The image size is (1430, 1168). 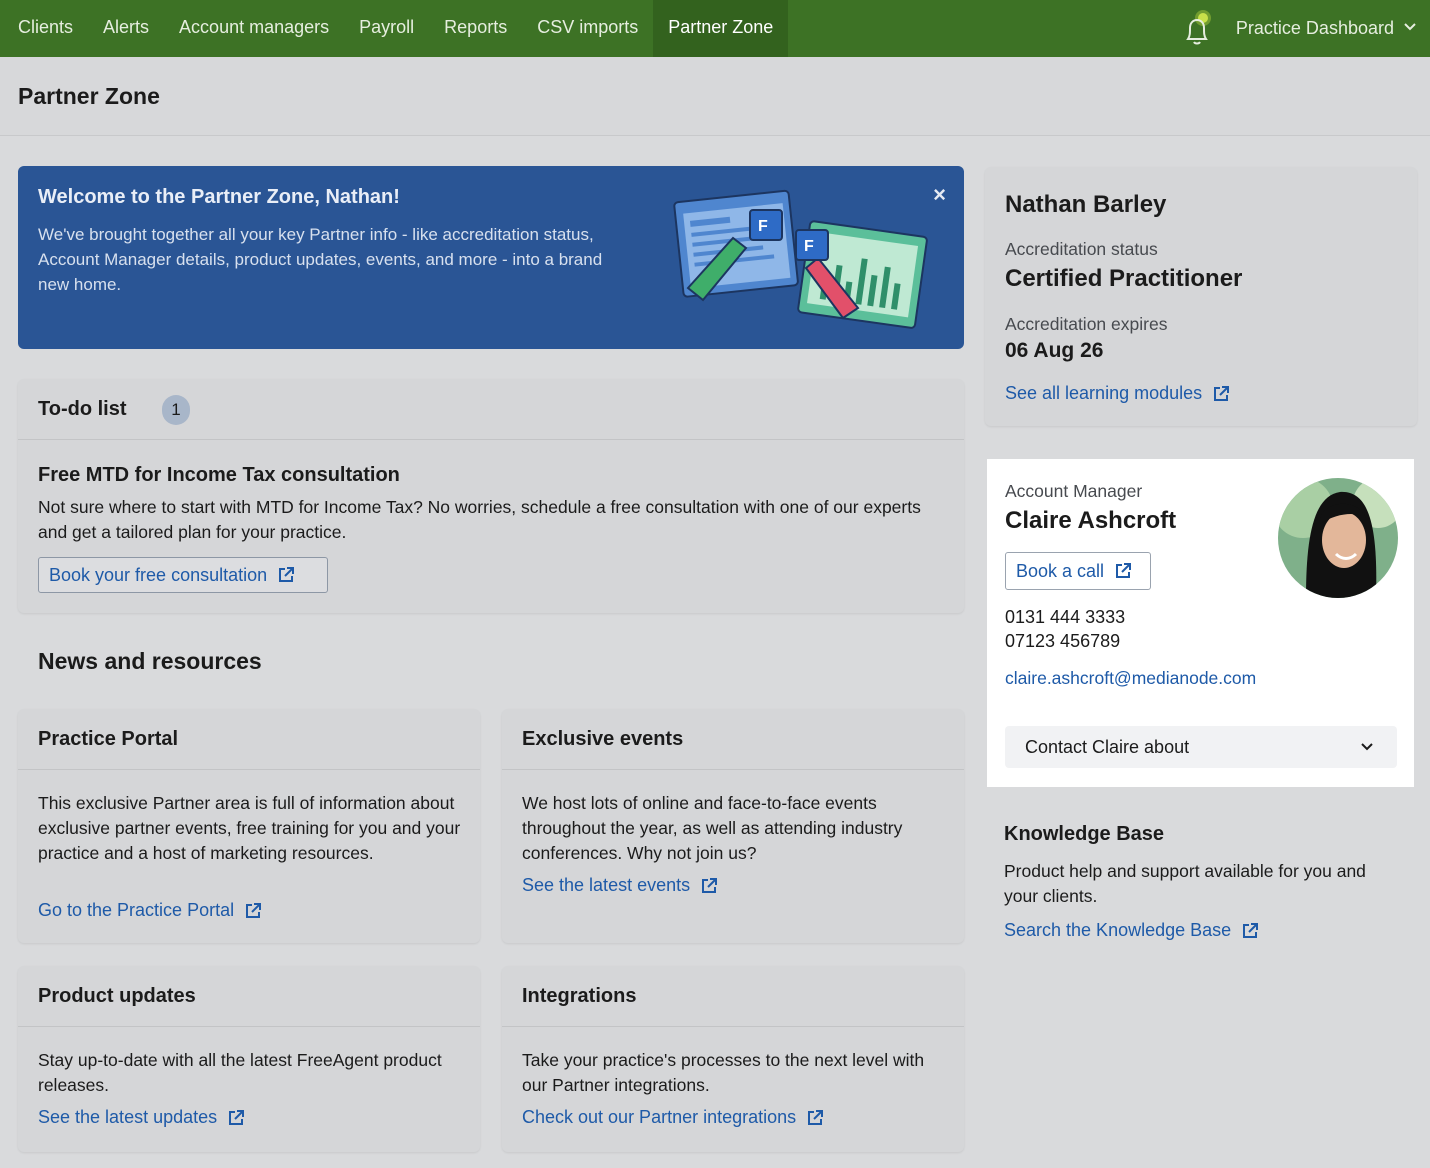 What do you see at coordinates (1062, 641) in the screenshot?
I see `phone-mobile: 07123 456789` at bounding box center [1062, 641].